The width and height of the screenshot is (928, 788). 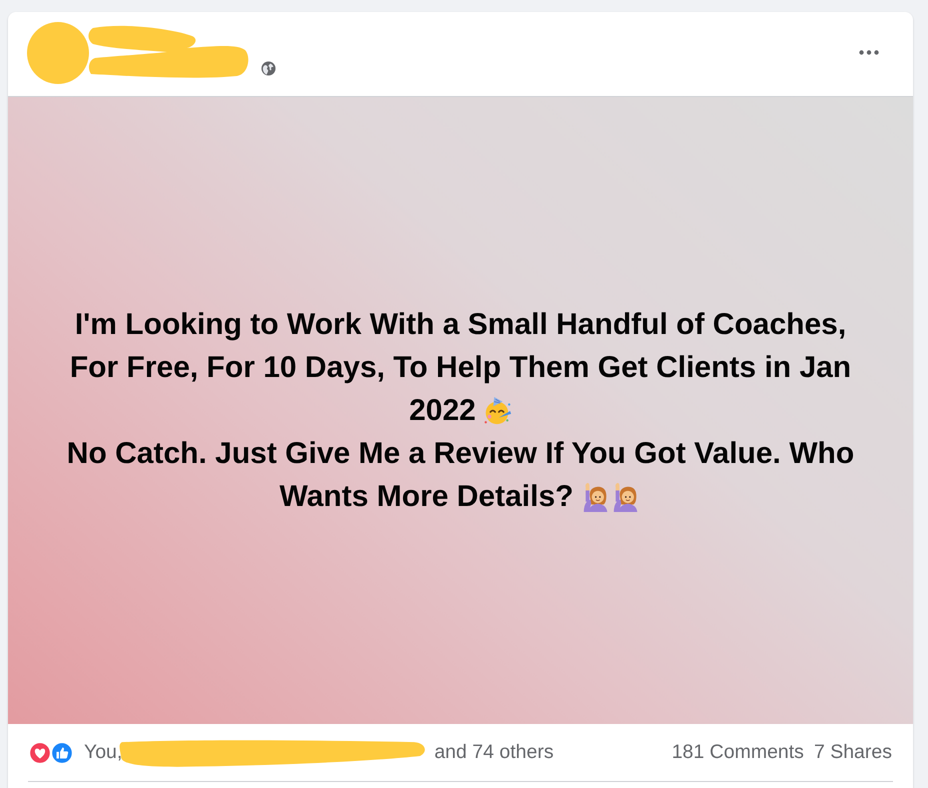 I want to click on more-icon, so click(x=869, y=52).